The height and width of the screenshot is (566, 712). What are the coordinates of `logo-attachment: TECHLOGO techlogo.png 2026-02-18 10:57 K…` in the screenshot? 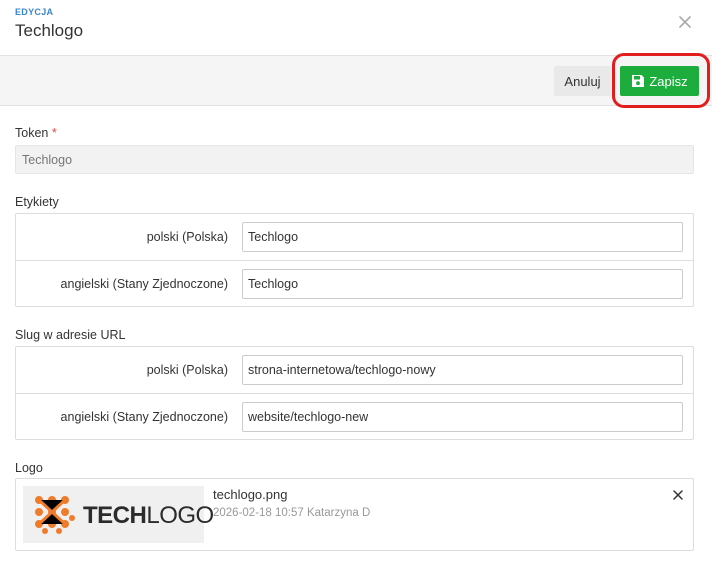 It's located at (354, 514).